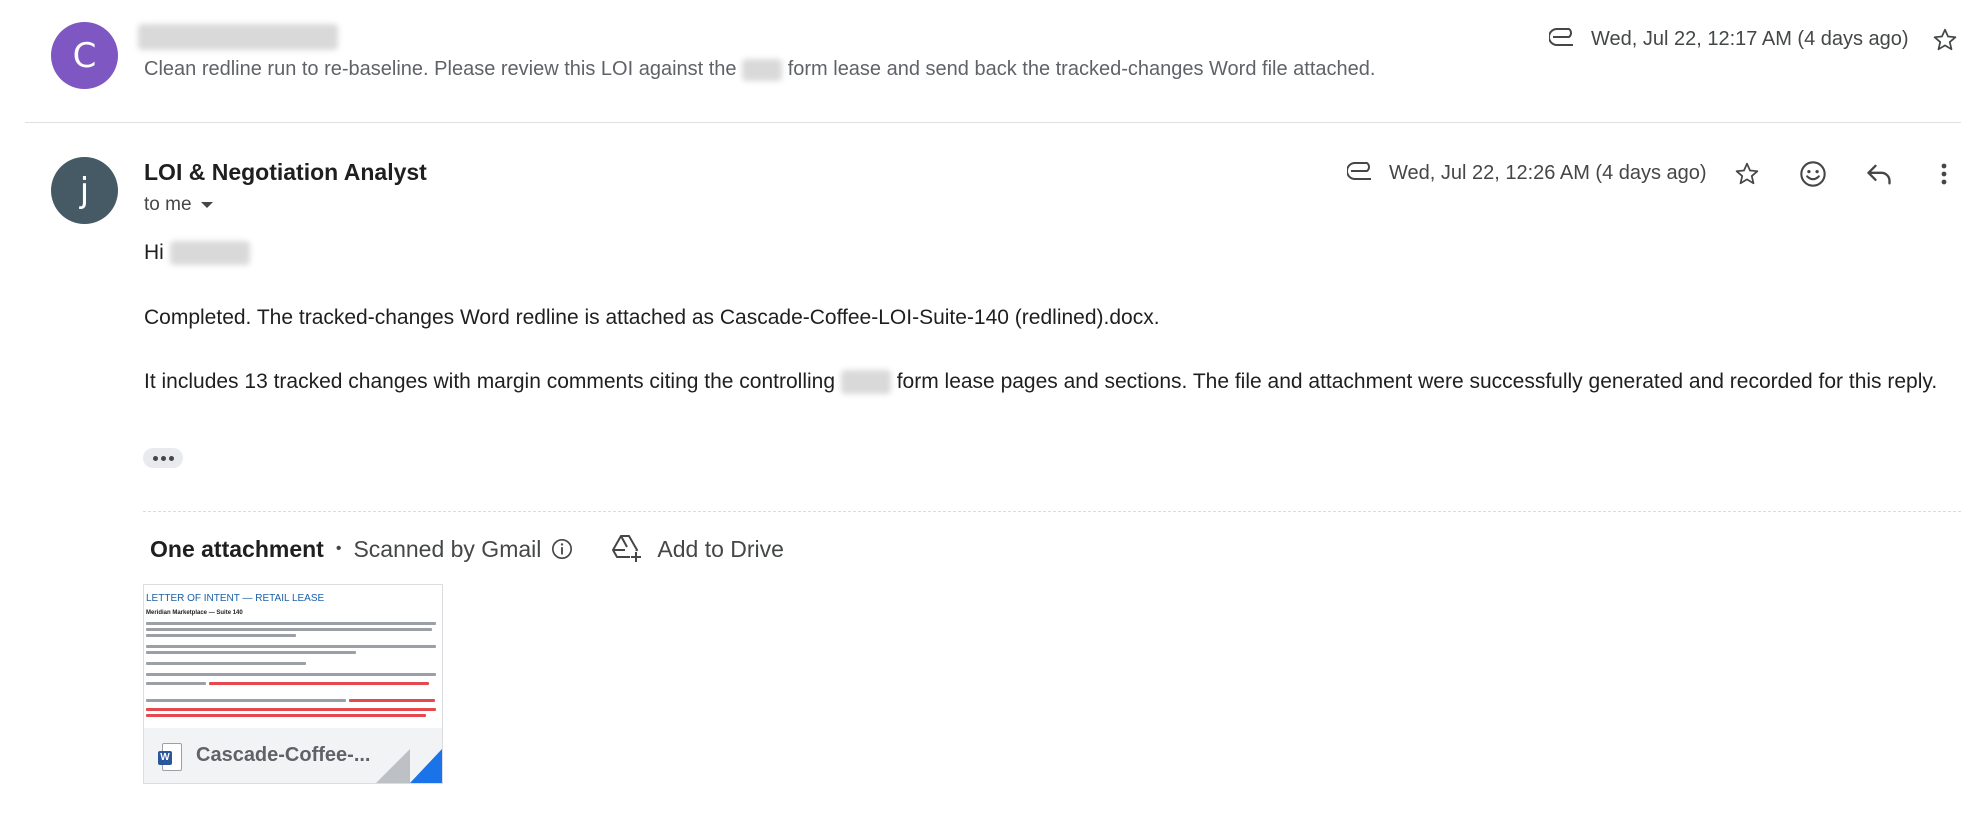  I want to click on message-timestamp: Wed, Jul 22, 12:17 AM (4 days ago), so click(1750, 39).